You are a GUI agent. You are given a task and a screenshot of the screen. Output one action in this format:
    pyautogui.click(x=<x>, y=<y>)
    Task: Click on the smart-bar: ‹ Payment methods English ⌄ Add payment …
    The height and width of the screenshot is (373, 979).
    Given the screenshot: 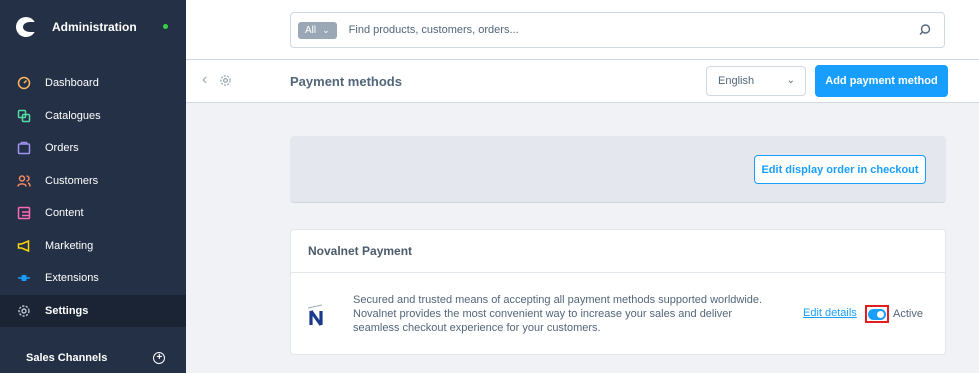 What is the action you would take?
    pyautogui.click(x=582, y=81)
    